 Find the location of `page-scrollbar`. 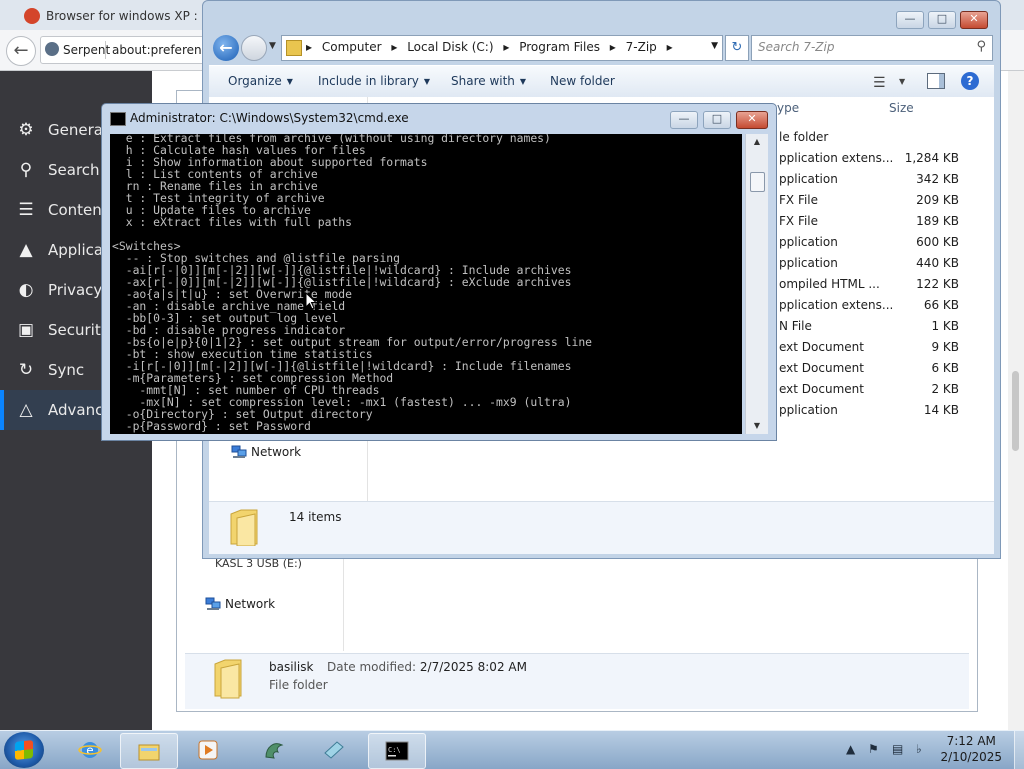

page-scrollbar is located at coordinates (1016, 400).